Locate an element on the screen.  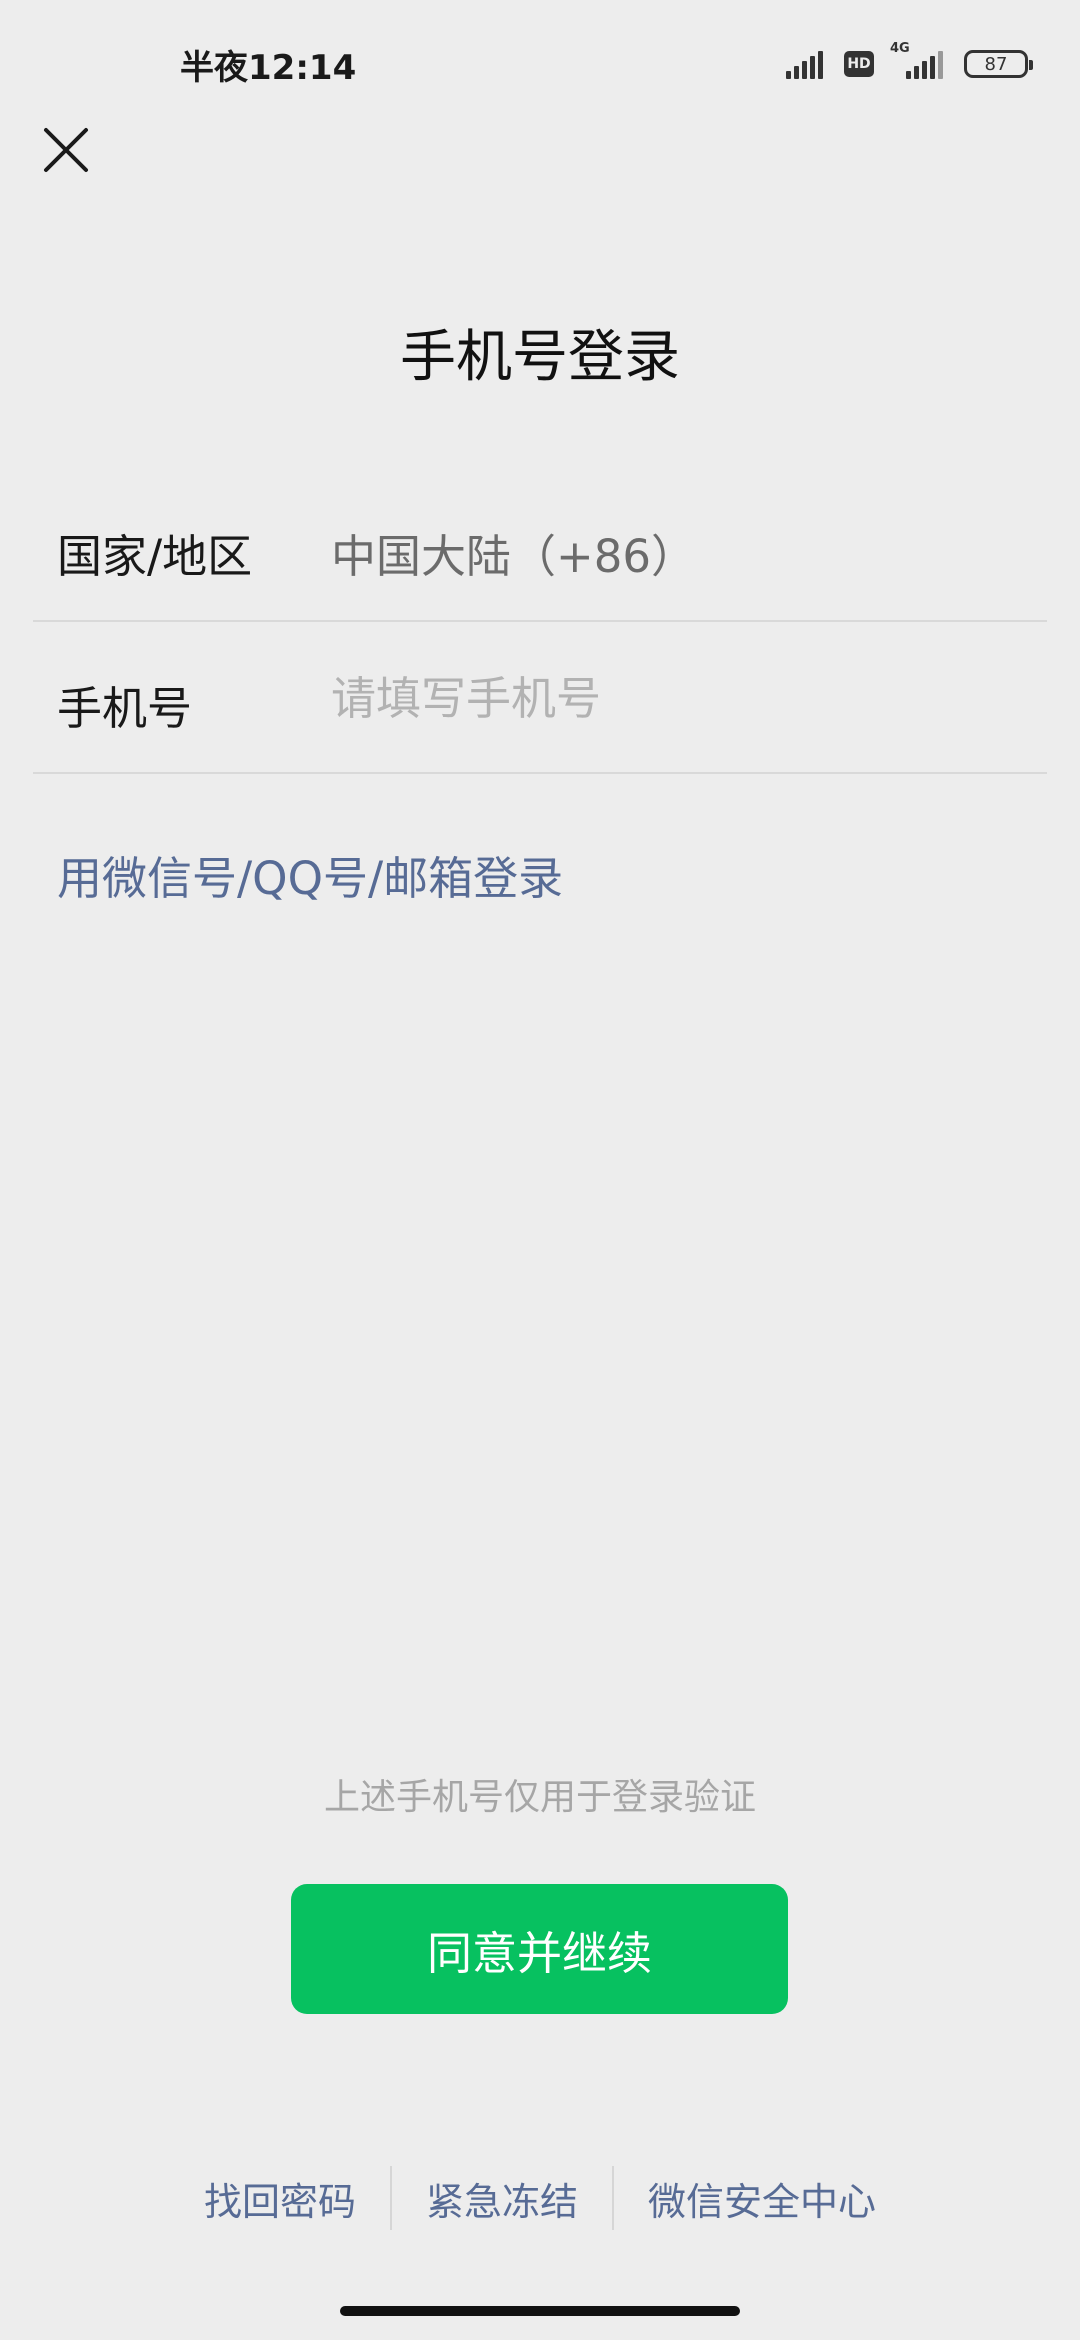
phone-number-label: 手机号 is located at coordinates (125, 708).